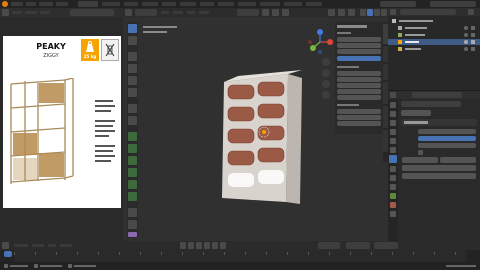  I want to click on scene-tab-icon, so click(393, 132).